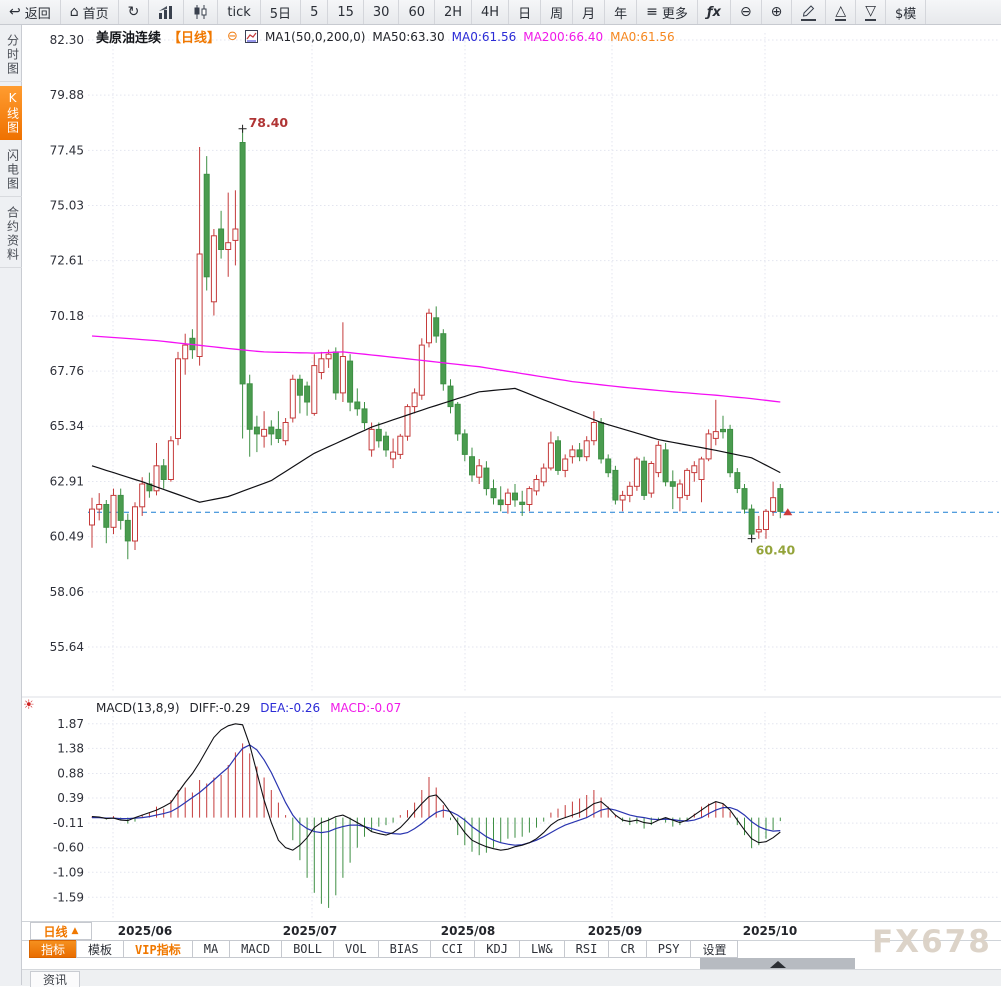 The image size is (1001, 988). Describe the element at coordinates (67, 206) in the screenshot. I see `price-axis-label: 75.03` at that location.